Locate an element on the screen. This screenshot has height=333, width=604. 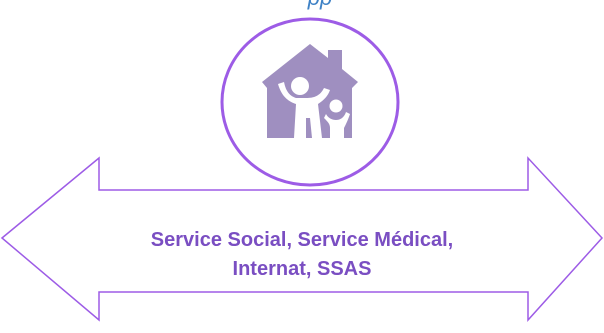
arrow-label-line-1: Service Social, Service Médical, is located at coordinates (302, 240).